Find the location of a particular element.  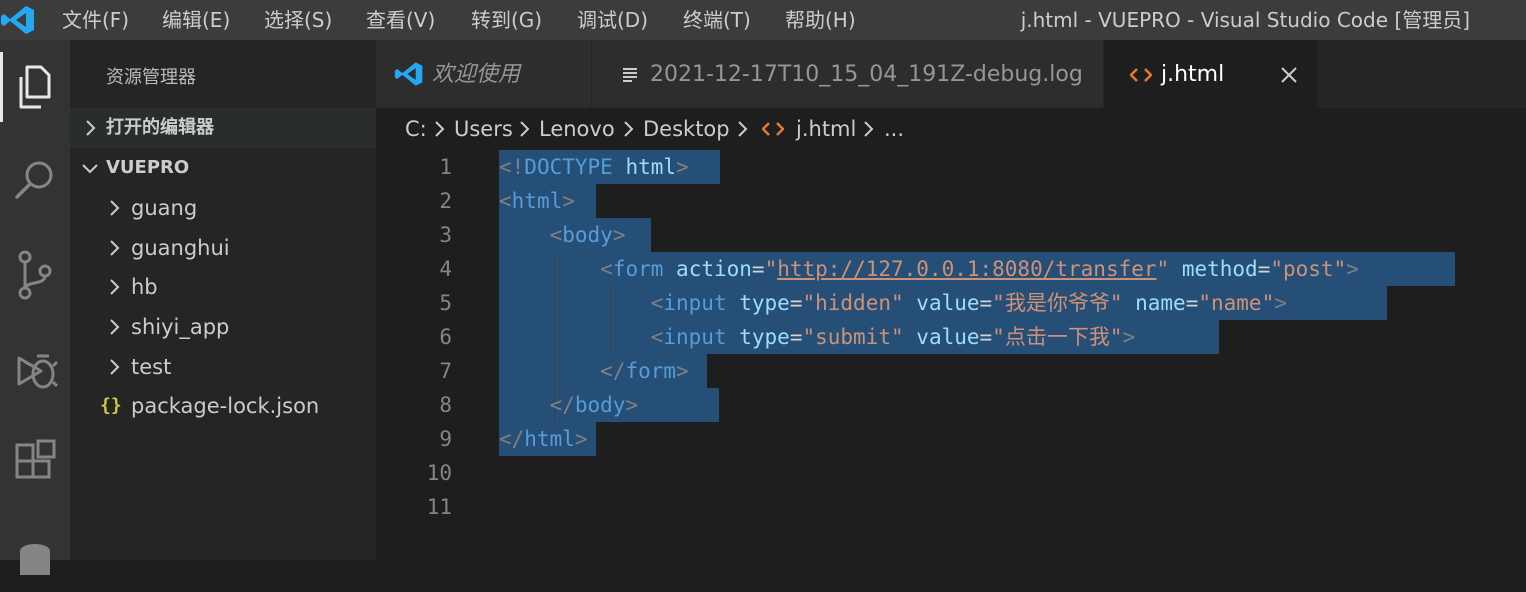

tab-label: 欢迎使用 is located at coordinates (476, 74).